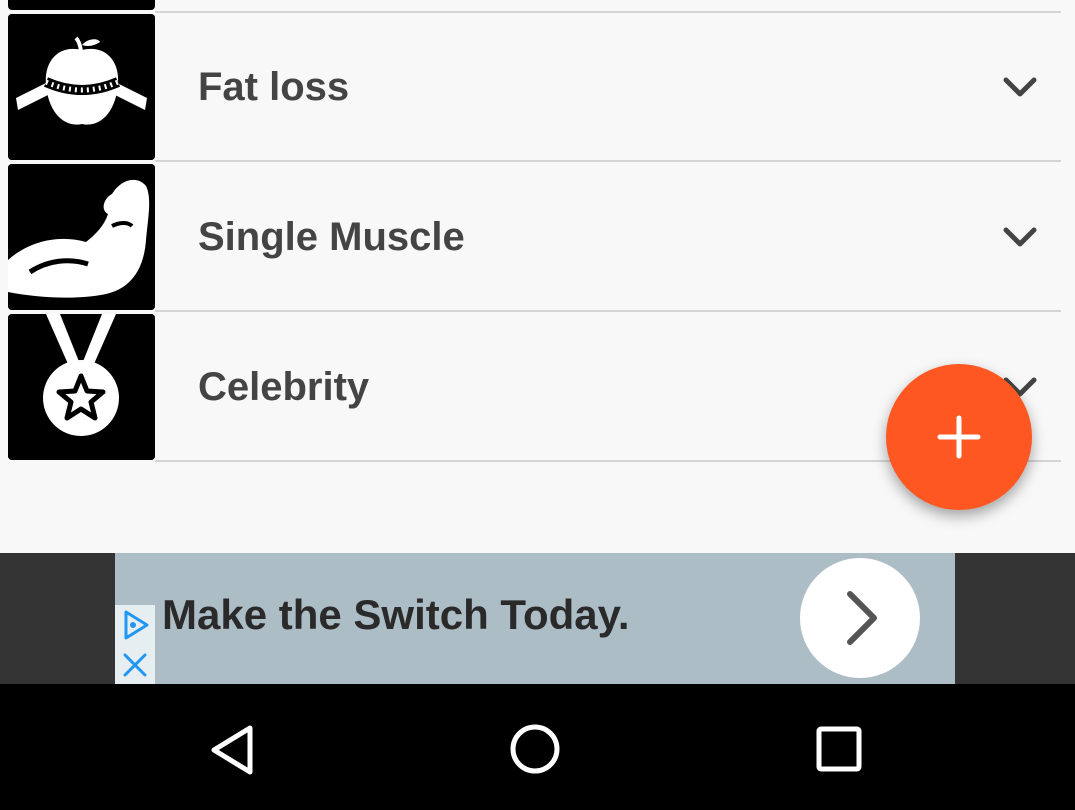  What do you see at coordinates (81, 387) in the screenshot?
I see `star-medal-icon` at bounding box center [81, 387].